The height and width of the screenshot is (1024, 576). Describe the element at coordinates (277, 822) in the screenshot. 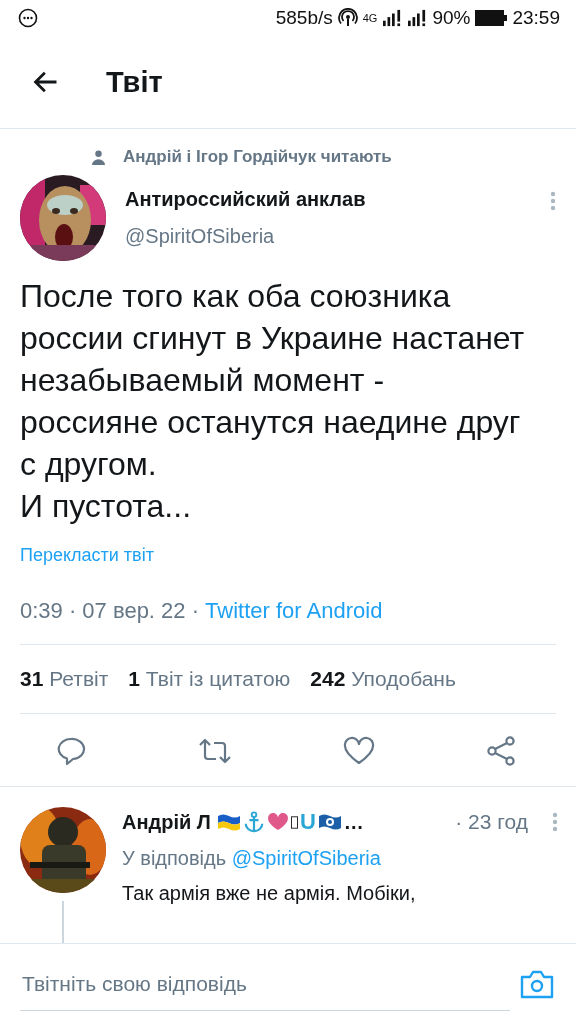

I see `heart-icon` at that location.